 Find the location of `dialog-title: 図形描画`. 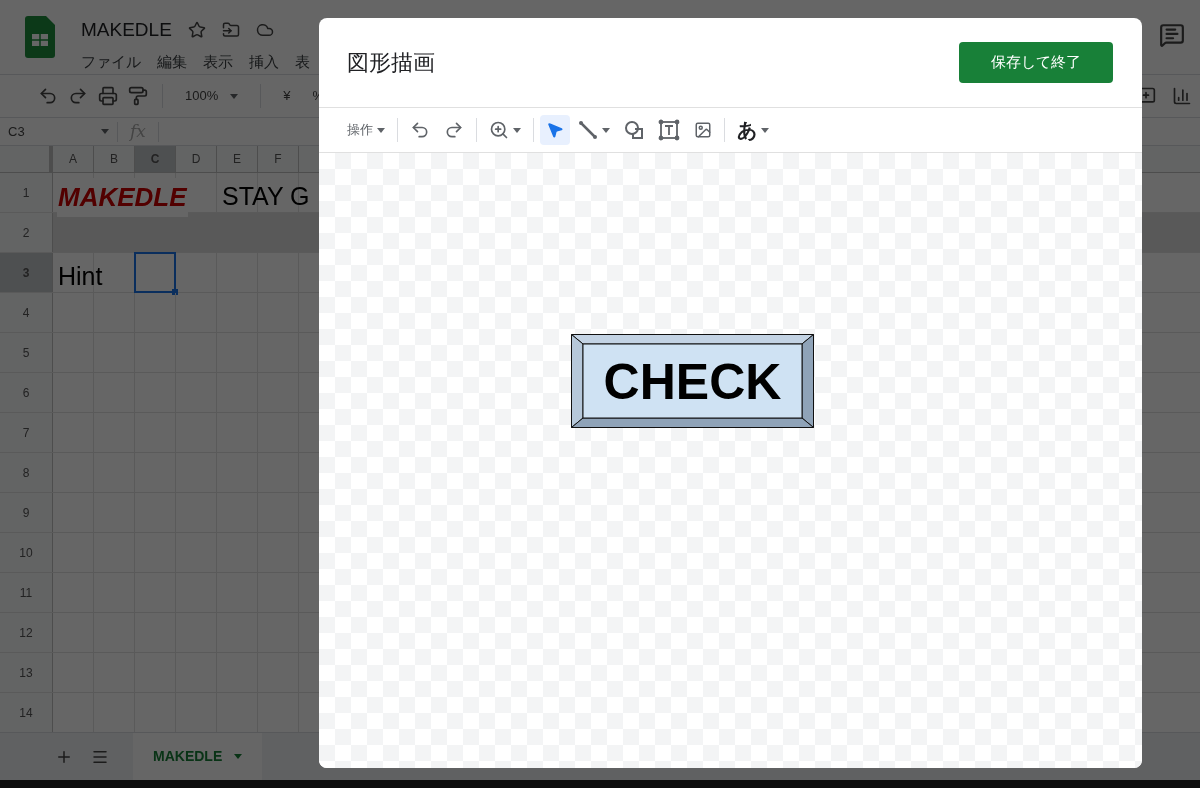

dialog-title: 図形描画 is located at coordinates (391, 63).